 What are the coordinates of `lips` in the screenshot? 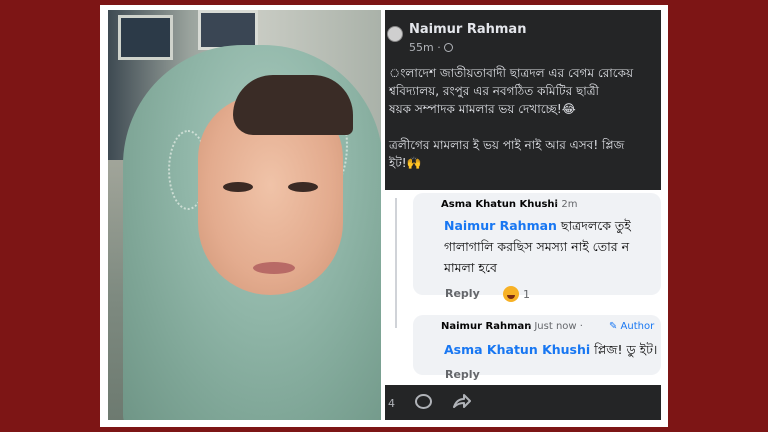 It's located at (274, 268).